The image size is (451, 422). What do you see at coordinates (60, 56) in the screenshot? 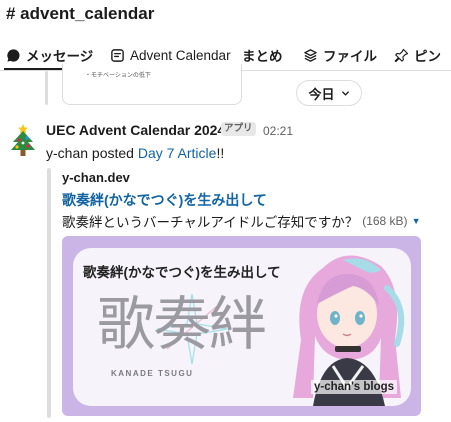
I see `tab-messages-label: メッセージ` at bounding box center [60, 56].